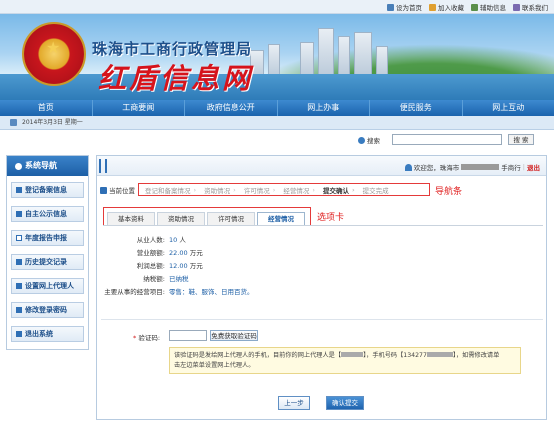 This screenshot has width=554, height=424. What do you see at coordinates (47, 190) in the screenshot?
I see `sidebar-item-registration-info: 登记备案信息` at bounding box center [47, 190].